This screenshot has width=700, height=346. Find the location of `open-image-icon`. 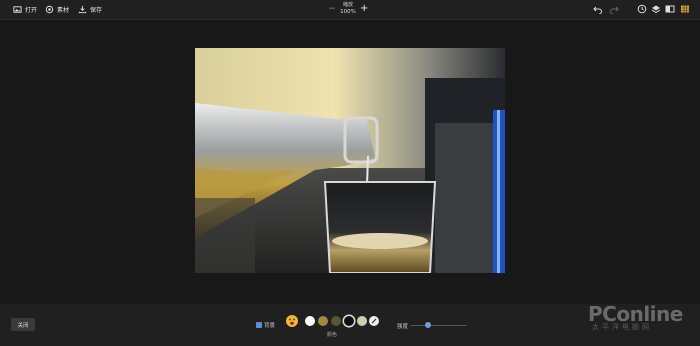

open-image-icon is located at coordinates (17, 9).